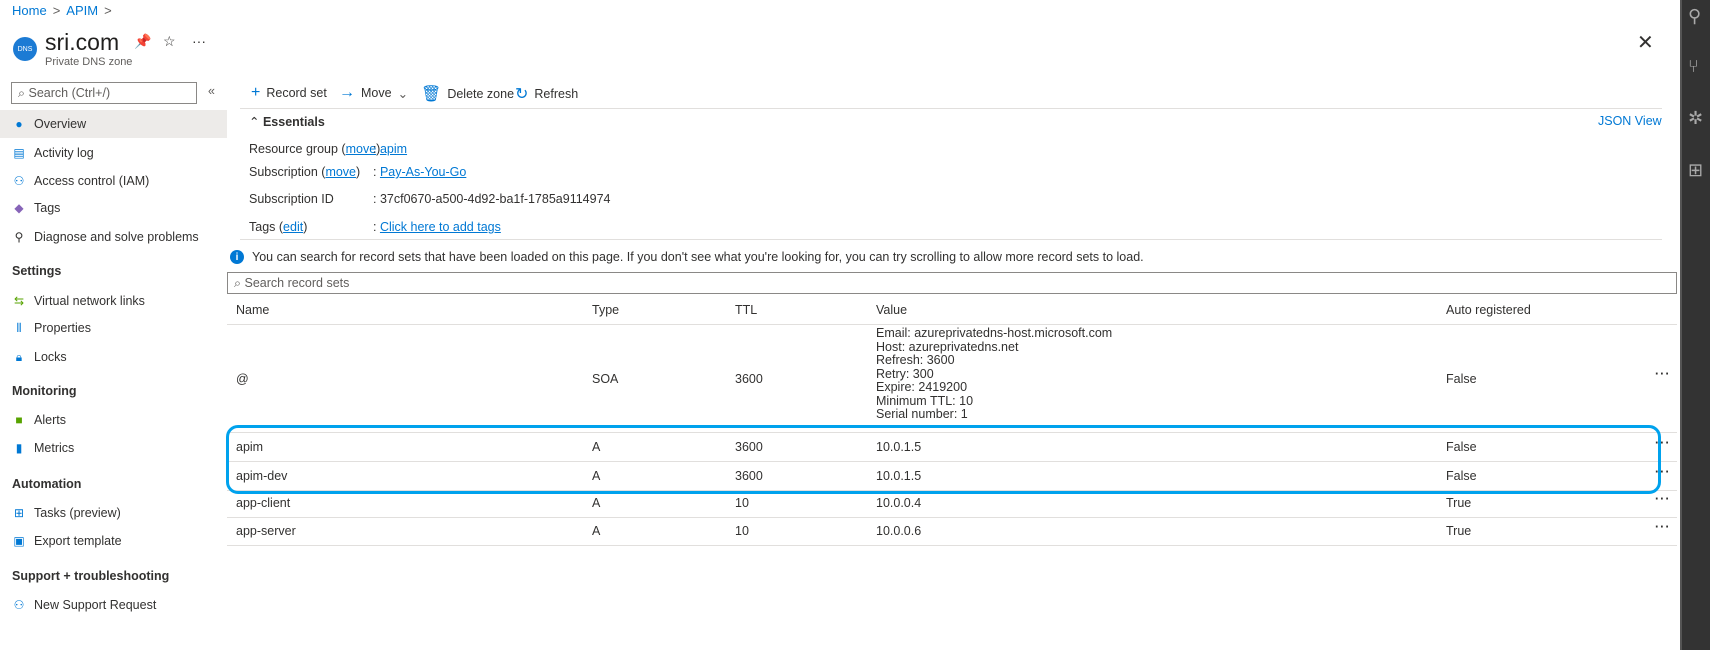 The height and width of the screenshot is (650, 1710). Describe the element at coordinates (296, 93) in the screenshot. I see `button-label: Record set` at that location.